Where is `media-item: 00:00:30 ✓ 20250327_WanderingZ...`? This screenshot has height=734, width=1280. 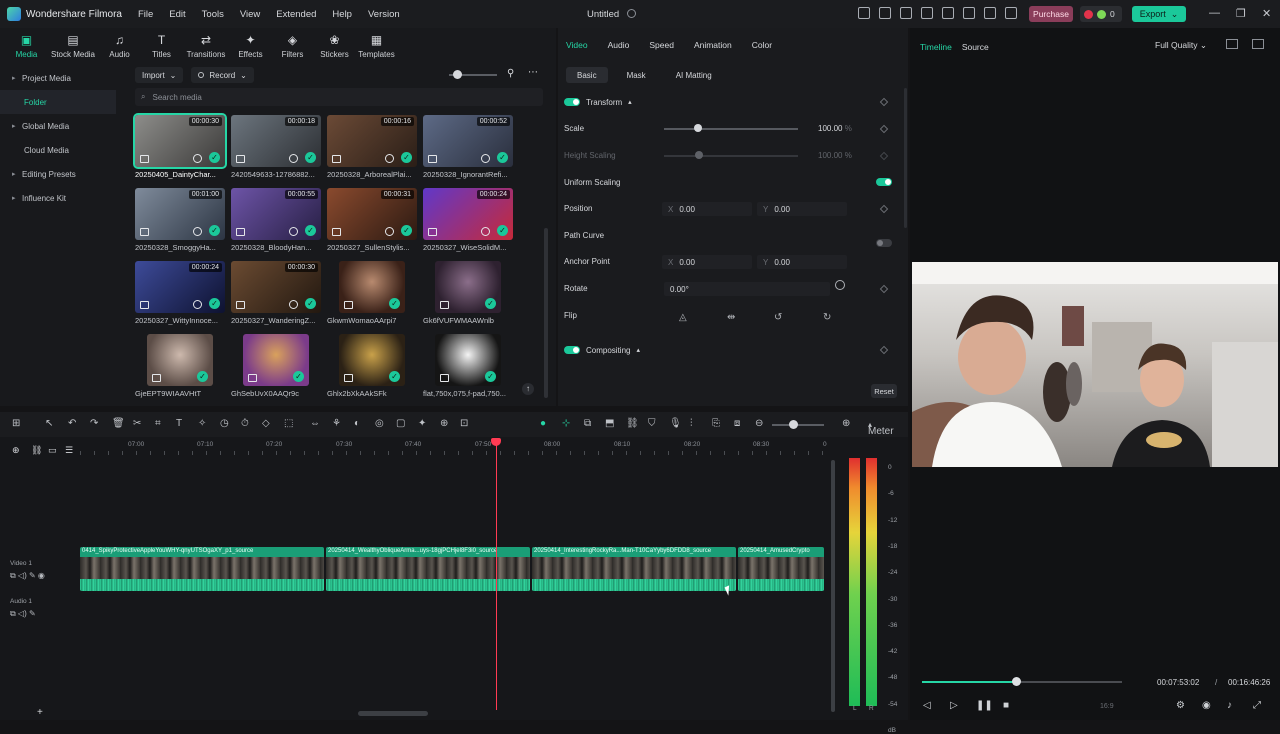
media-item: 00:00:30 ✓ 20250327_WanderingZ... is located at coordinates (276, 293).